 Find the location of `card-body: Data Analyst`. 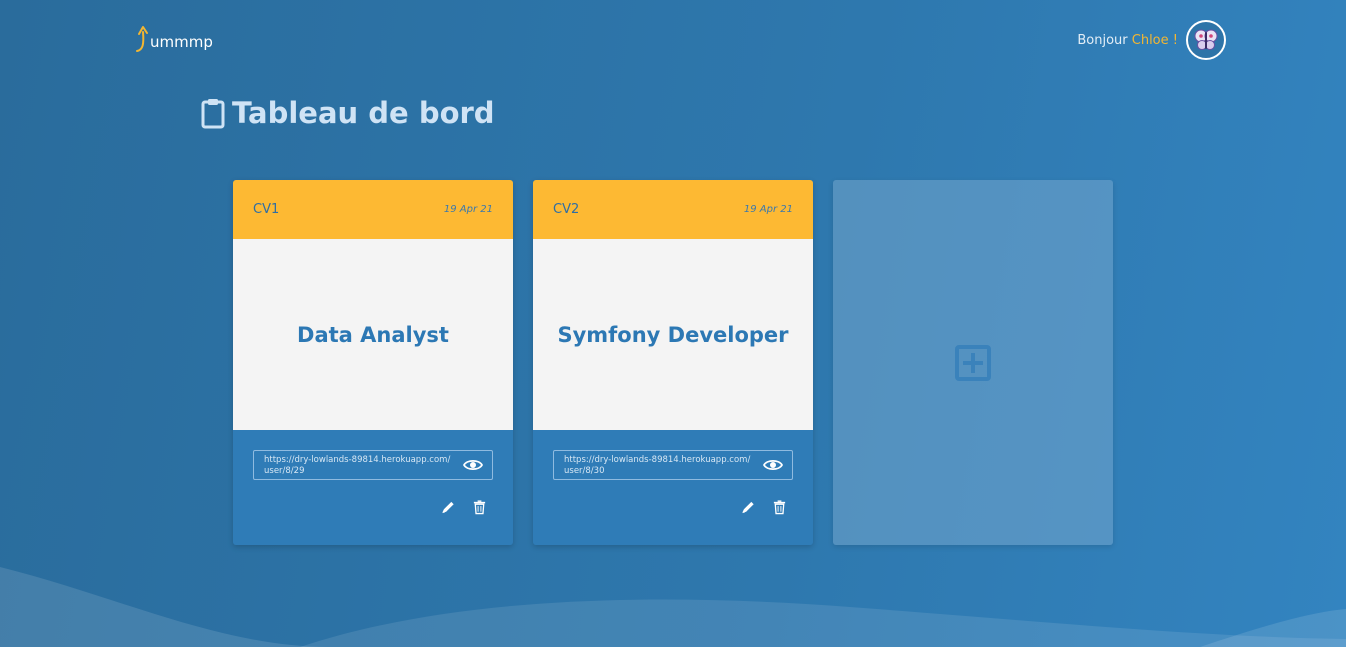

card-body: Data Analyst is located at coordinates (373, 334).